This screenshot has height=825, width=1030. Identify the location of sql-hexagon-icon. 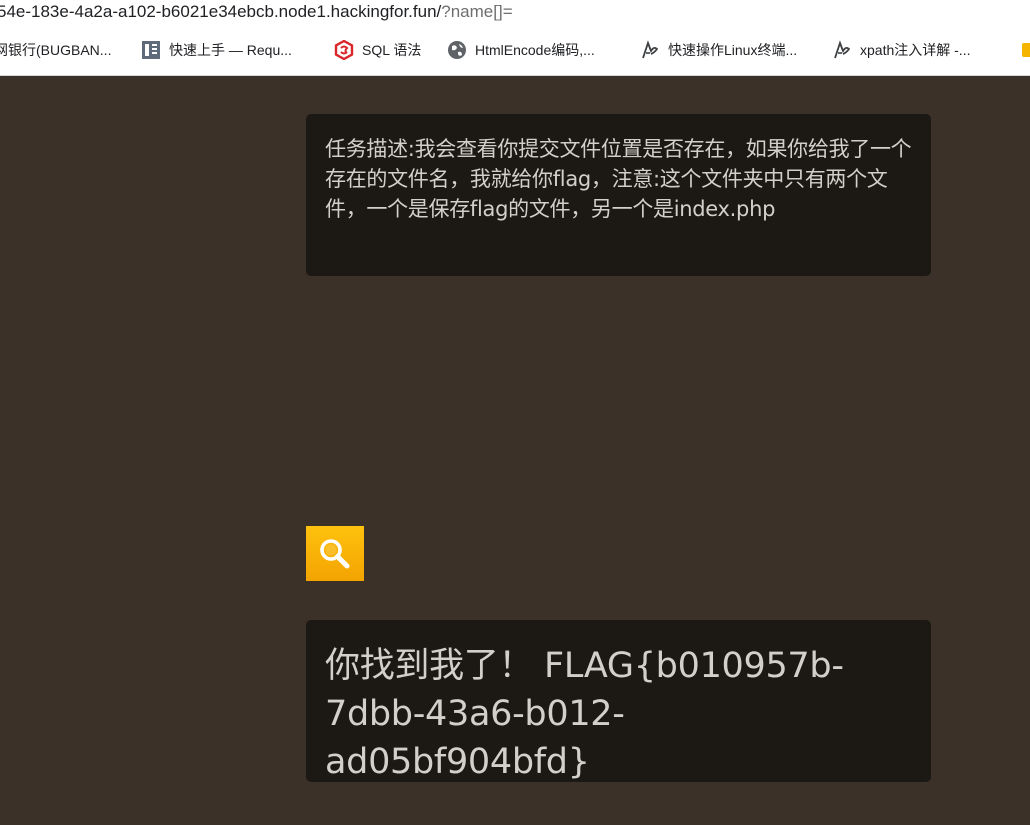
(344, 50).